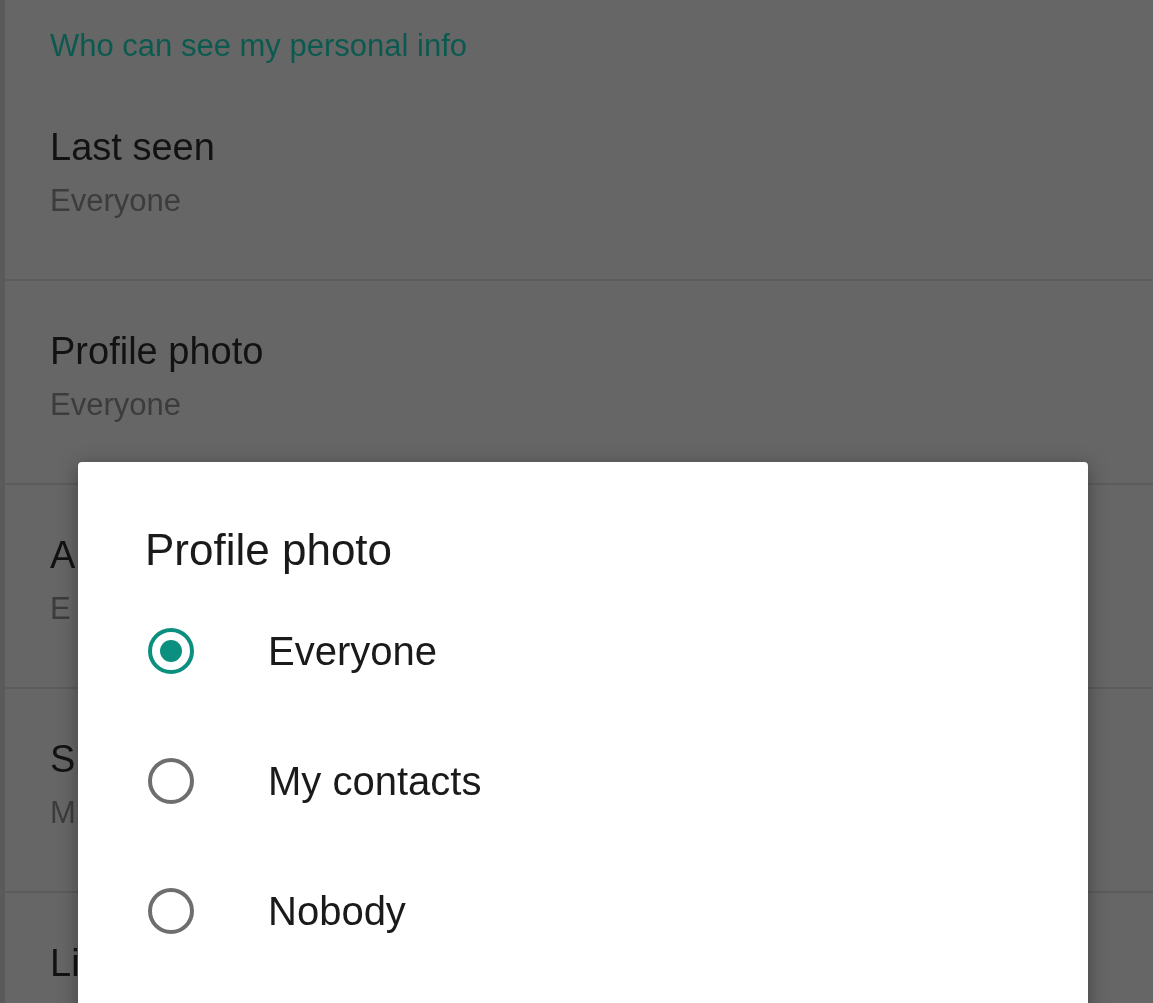 The height and width of the screenshot is (1003, 1153). Describe the element at coordinates (352, 651) in the screenshot. I see `option-label: Everyone` at that location.